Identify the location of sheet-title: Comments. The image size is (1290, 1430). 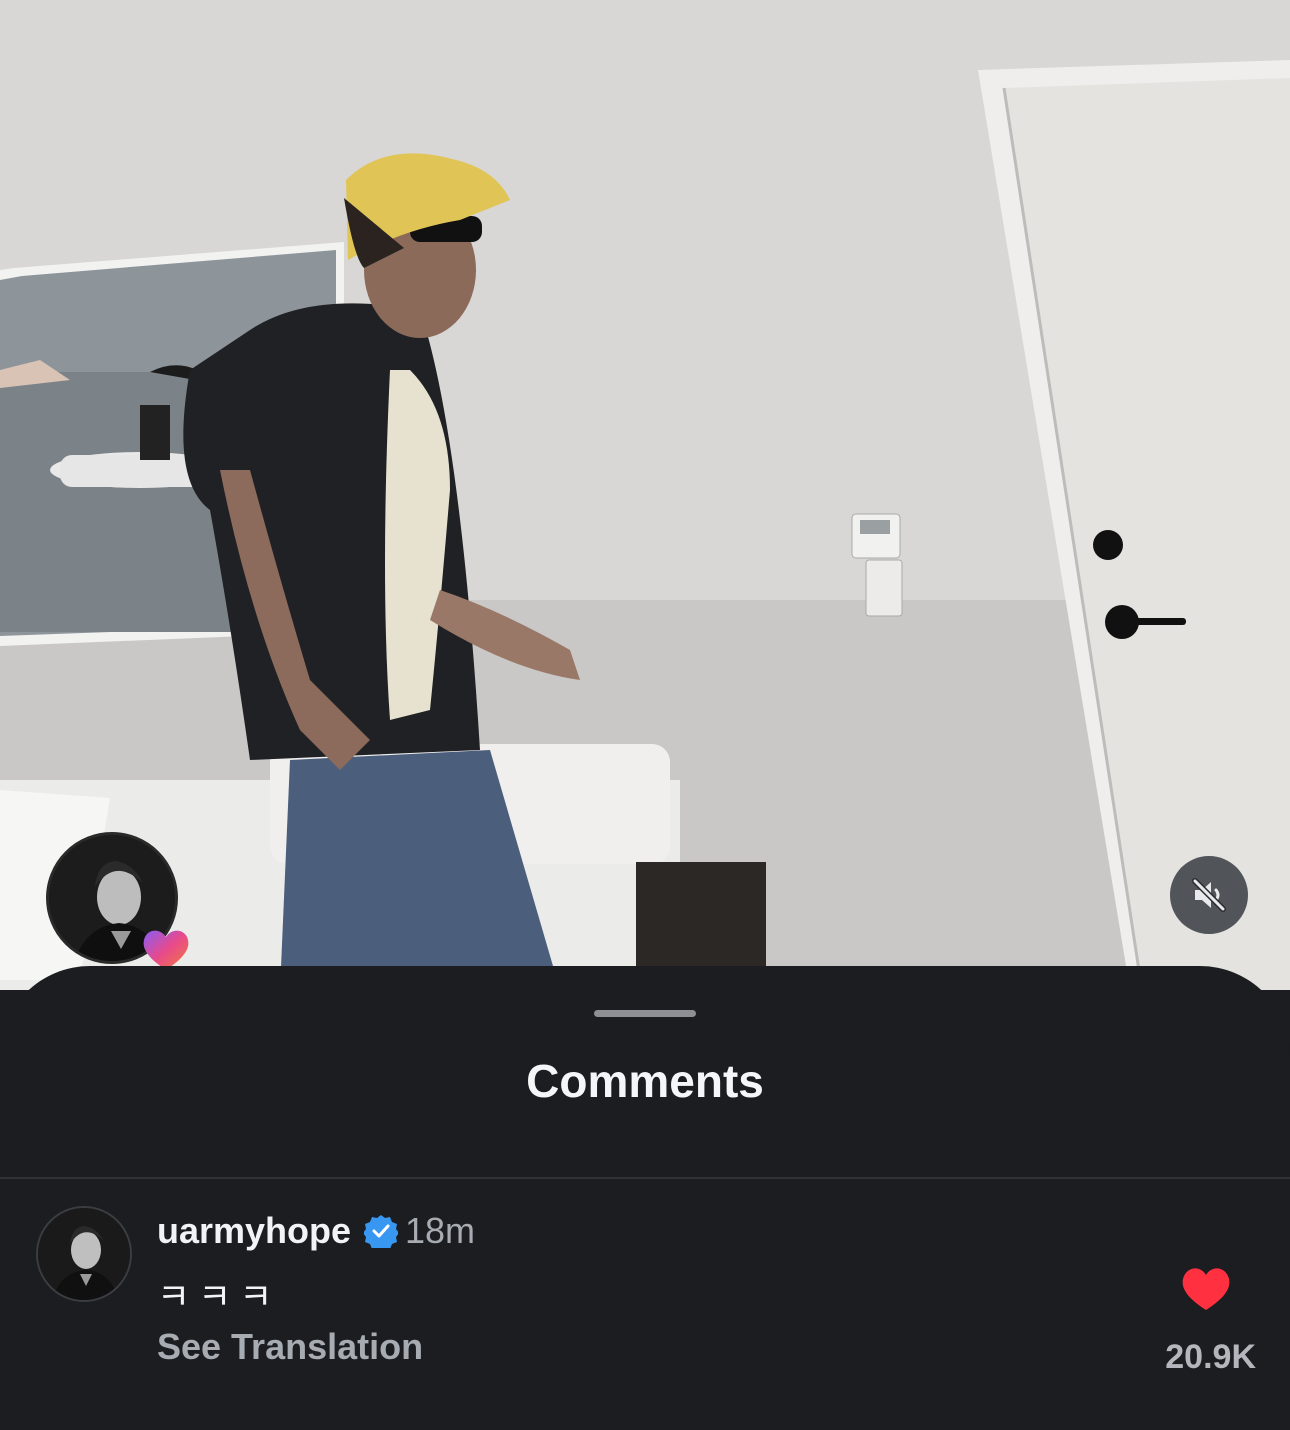
(645, 1081).